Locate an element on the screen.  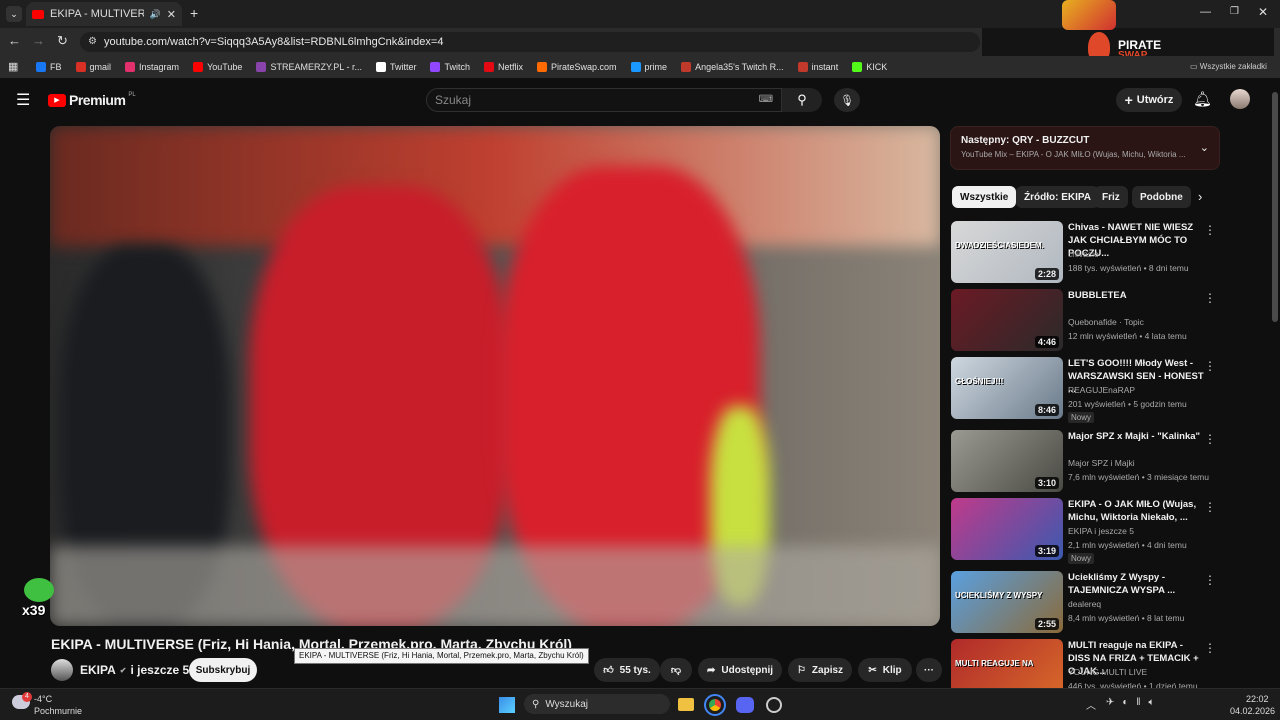
video-thumbnail: GŁOŚNIEJ!!! 8:46 is located at coordinates (1007, 388).